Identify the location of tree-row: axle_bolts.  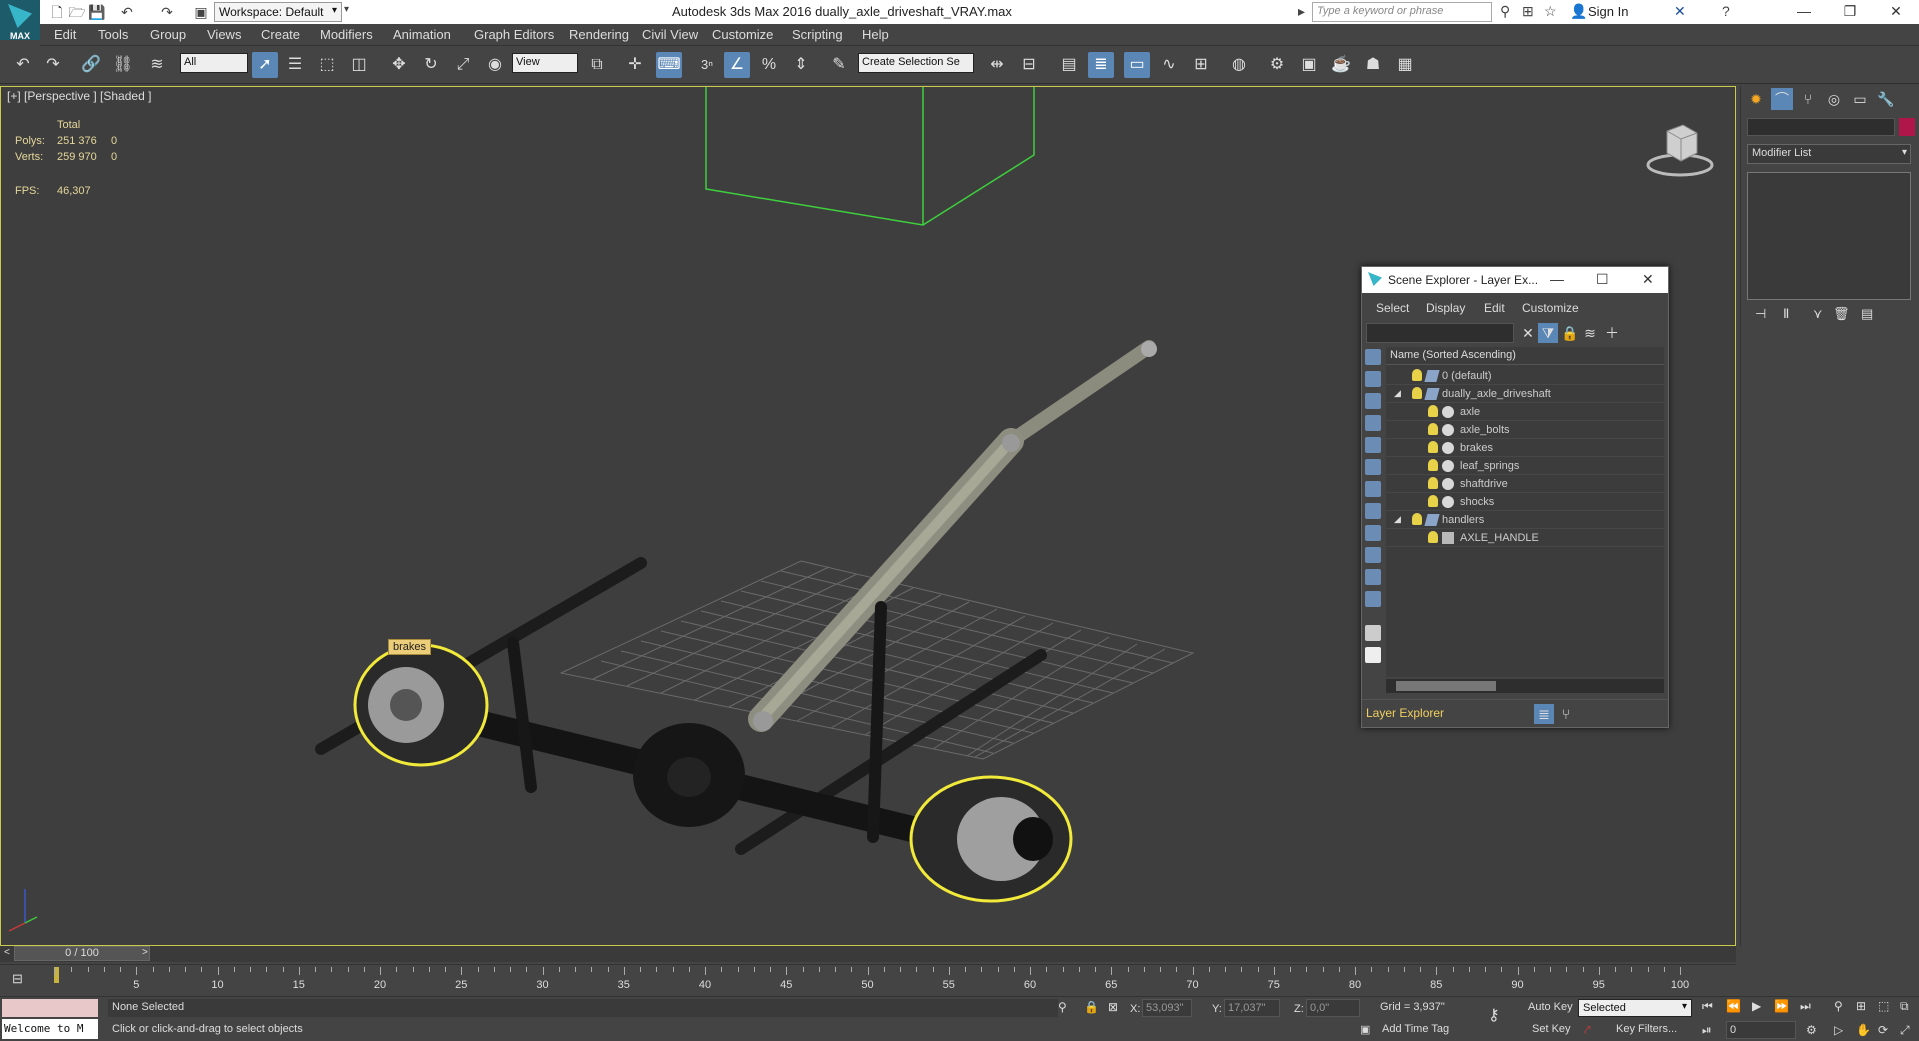
(1525, 430).